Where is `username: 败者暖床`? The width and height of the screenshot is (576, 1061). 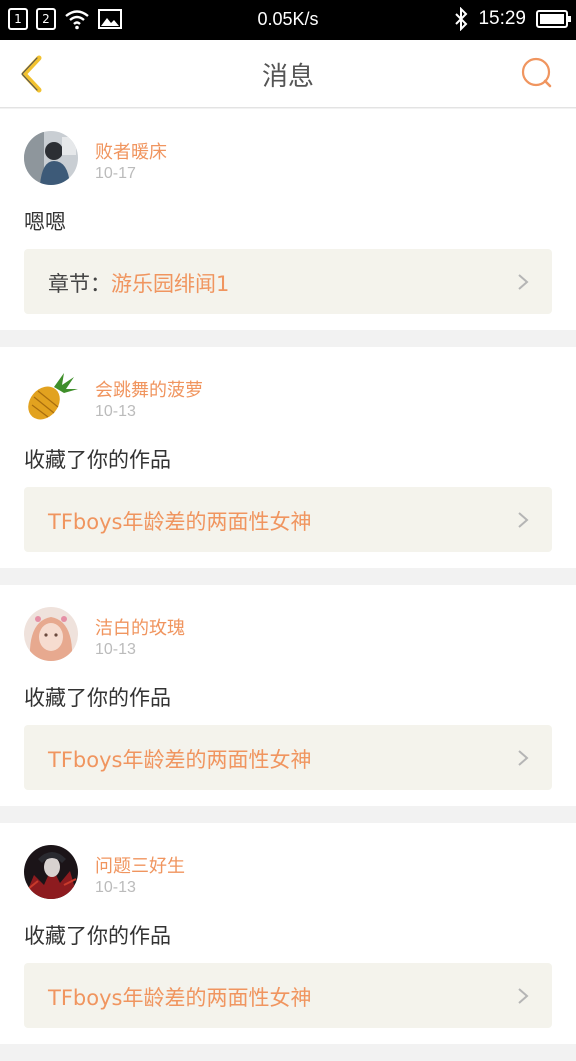
username: 败者暖床 is located at coordinates (131, 151).